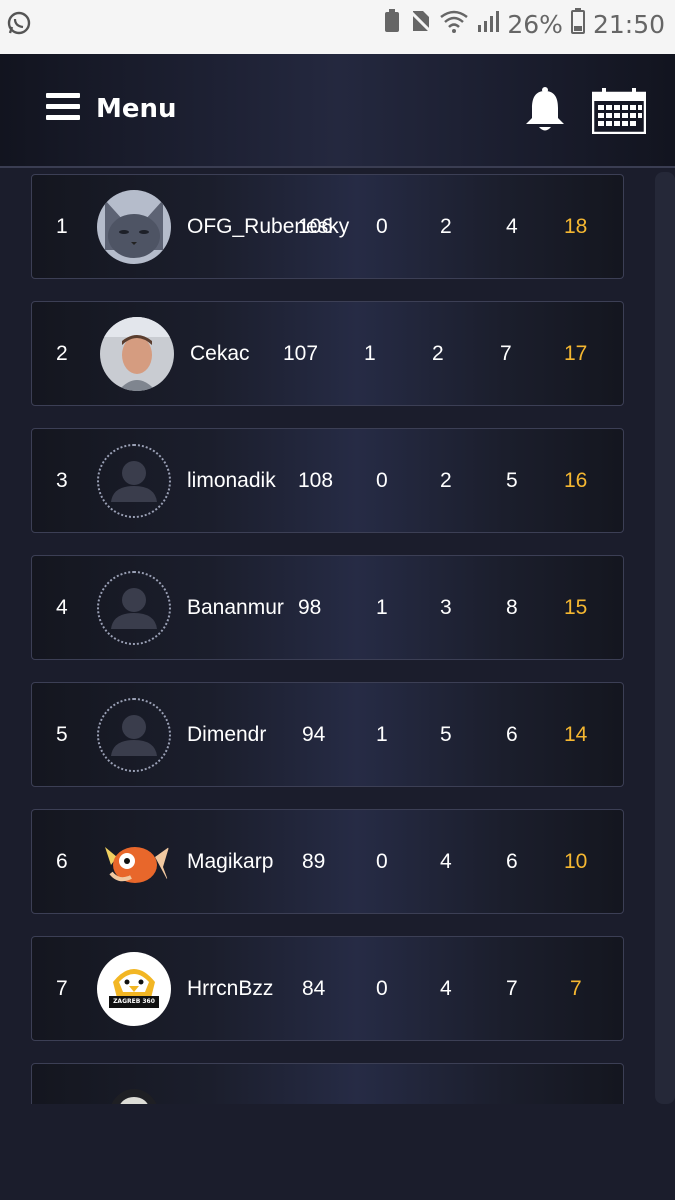 The width and height of the screenshot is (675, 1200). I want to click on standings-row: 5 Dimendr 94 1 5 6 14, so click(327, 734).